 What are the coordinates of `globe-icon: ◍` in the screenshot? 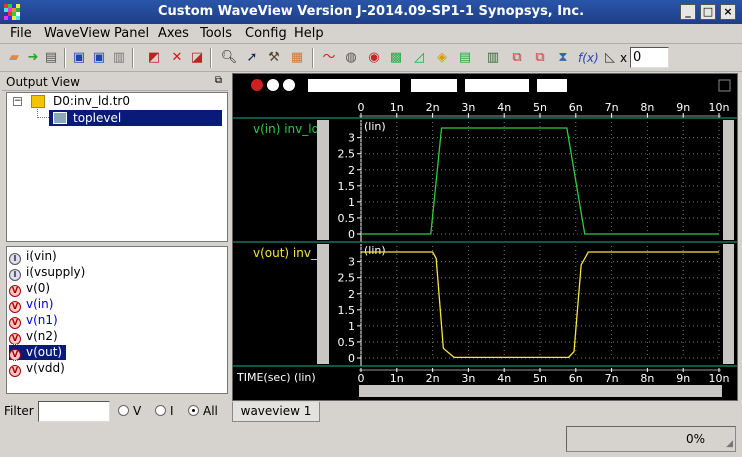 It's located at (351, 58).